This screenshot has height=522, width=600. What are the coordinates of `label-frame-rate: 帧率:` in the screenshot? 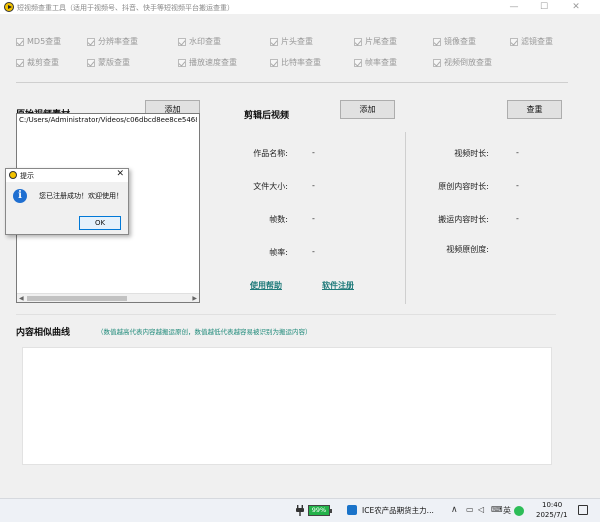 It's located at (278, 252).